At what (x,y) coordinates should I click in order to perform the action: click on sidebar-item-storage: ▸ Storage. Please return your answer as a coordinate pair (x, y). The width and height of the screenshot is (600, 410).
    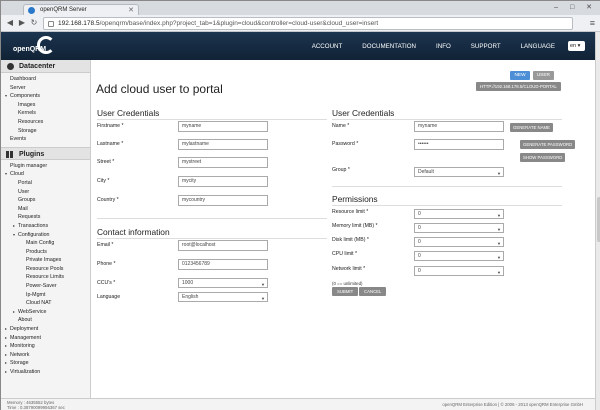
    Looking at the image, I should click on (45, 363).